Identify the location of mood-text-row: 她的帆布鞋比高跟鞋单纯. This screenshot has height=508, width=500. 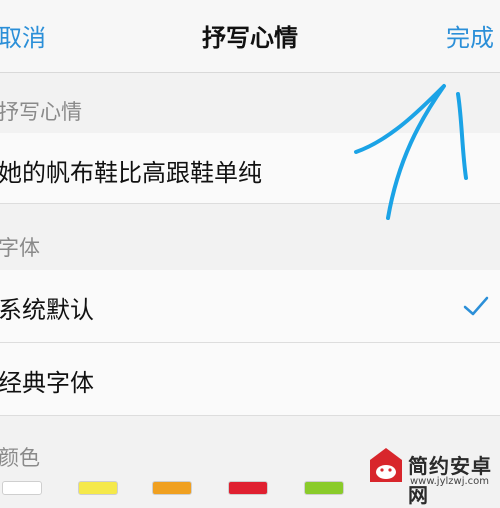
(250, 168).